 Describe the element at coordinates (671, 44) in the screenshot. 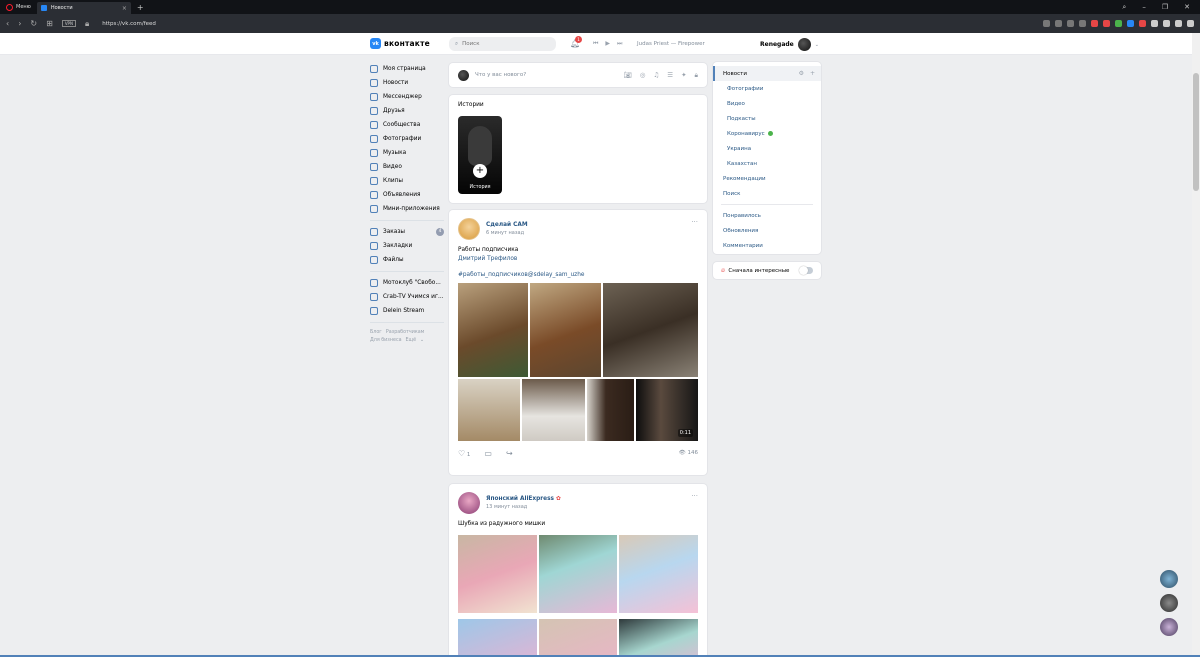

I see `now-playing-track: Judas Priest — Firepower` at that location.